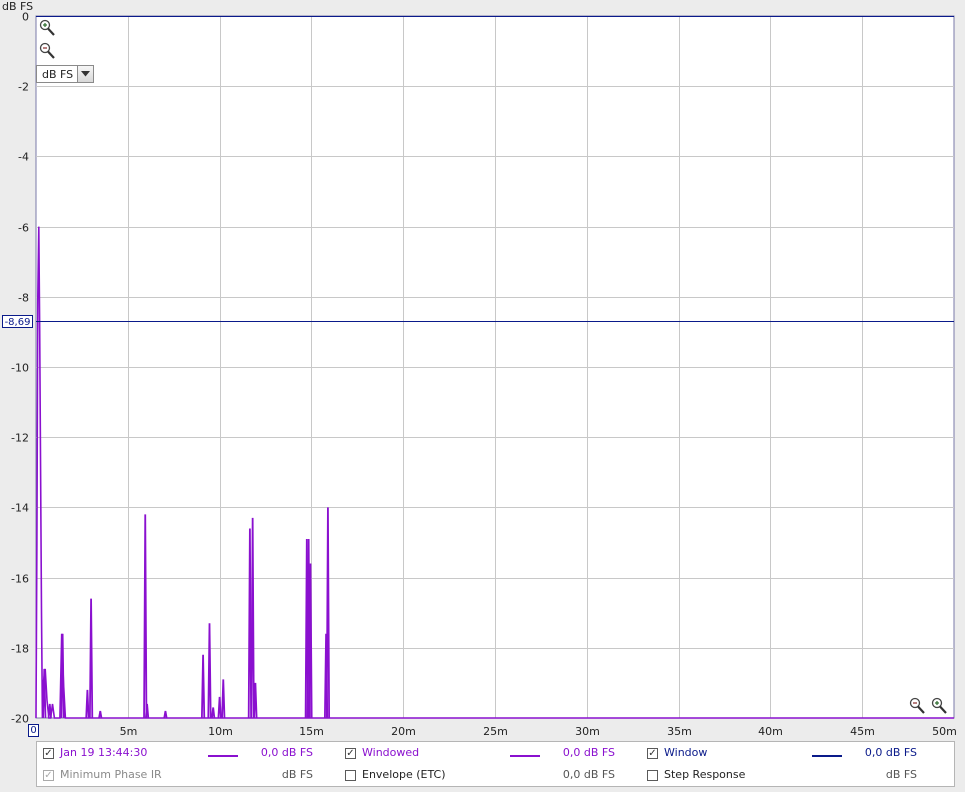 The image size is (965, 792). I want to click on x-tick-label: 15m, so click(311, 731).